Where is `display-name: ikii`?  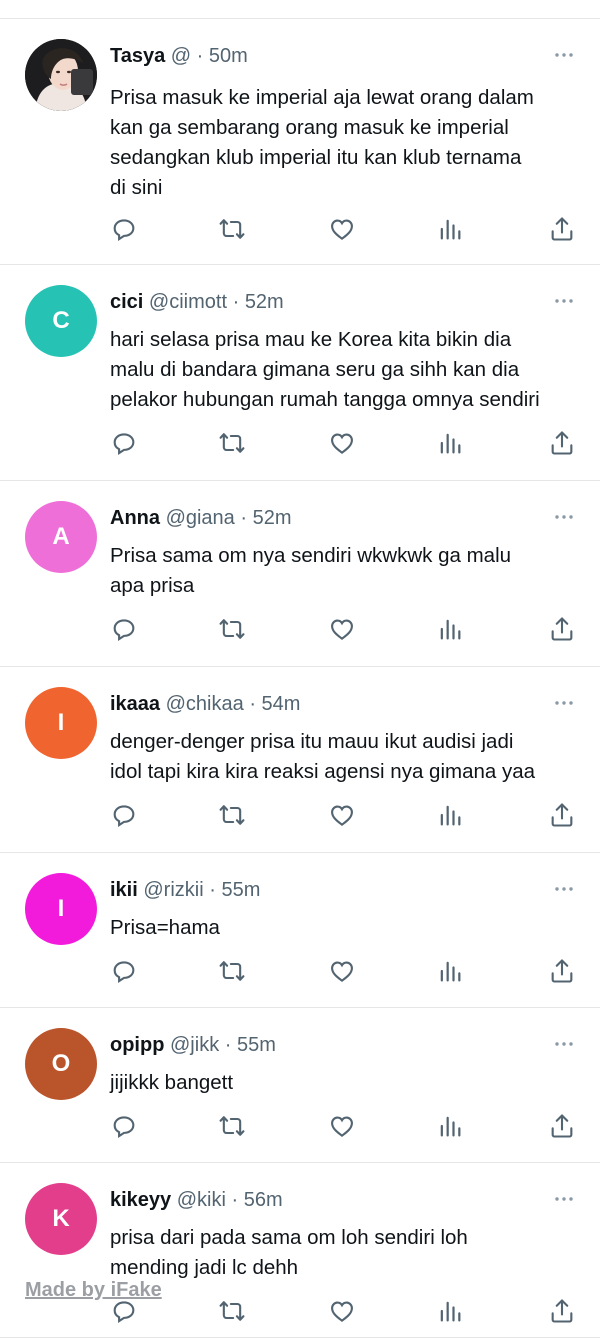 display-name: ikii is located at coordinates (124, 890).